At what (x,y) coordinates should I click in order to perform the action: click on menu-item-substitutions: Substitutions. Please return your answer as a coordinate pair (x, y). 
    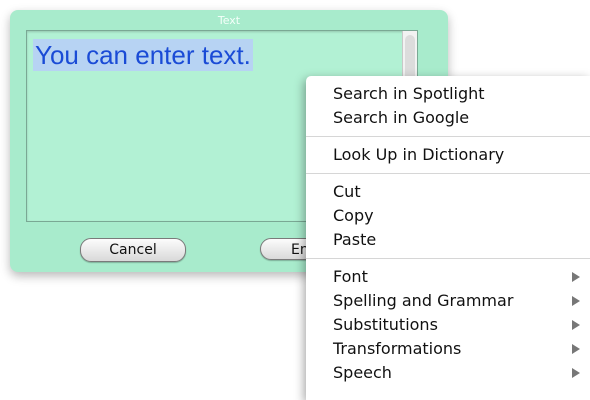
    Looking at the image, I should click on (448, 325).